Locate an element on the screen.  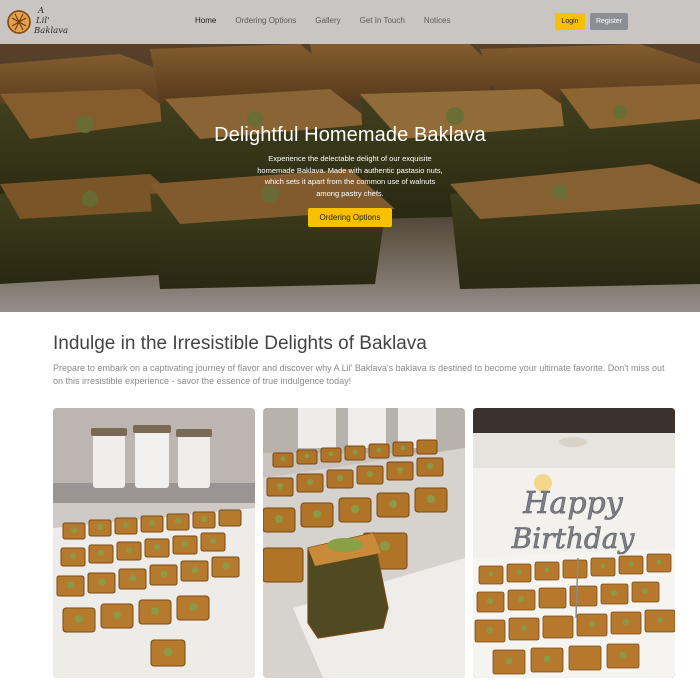
nav-home: Home is located at coordinates (205, 21).